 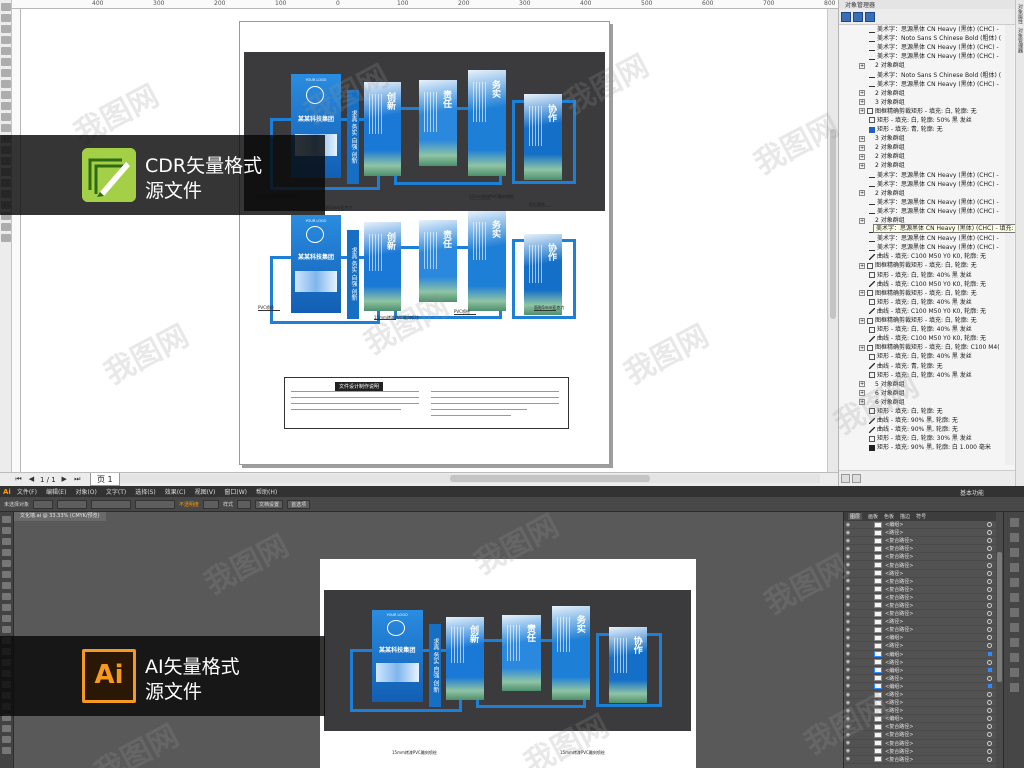 I want to click on object-tree-row: 矩形 - 填充: 青, 轮廓: 无, so click(x=923, y=129).